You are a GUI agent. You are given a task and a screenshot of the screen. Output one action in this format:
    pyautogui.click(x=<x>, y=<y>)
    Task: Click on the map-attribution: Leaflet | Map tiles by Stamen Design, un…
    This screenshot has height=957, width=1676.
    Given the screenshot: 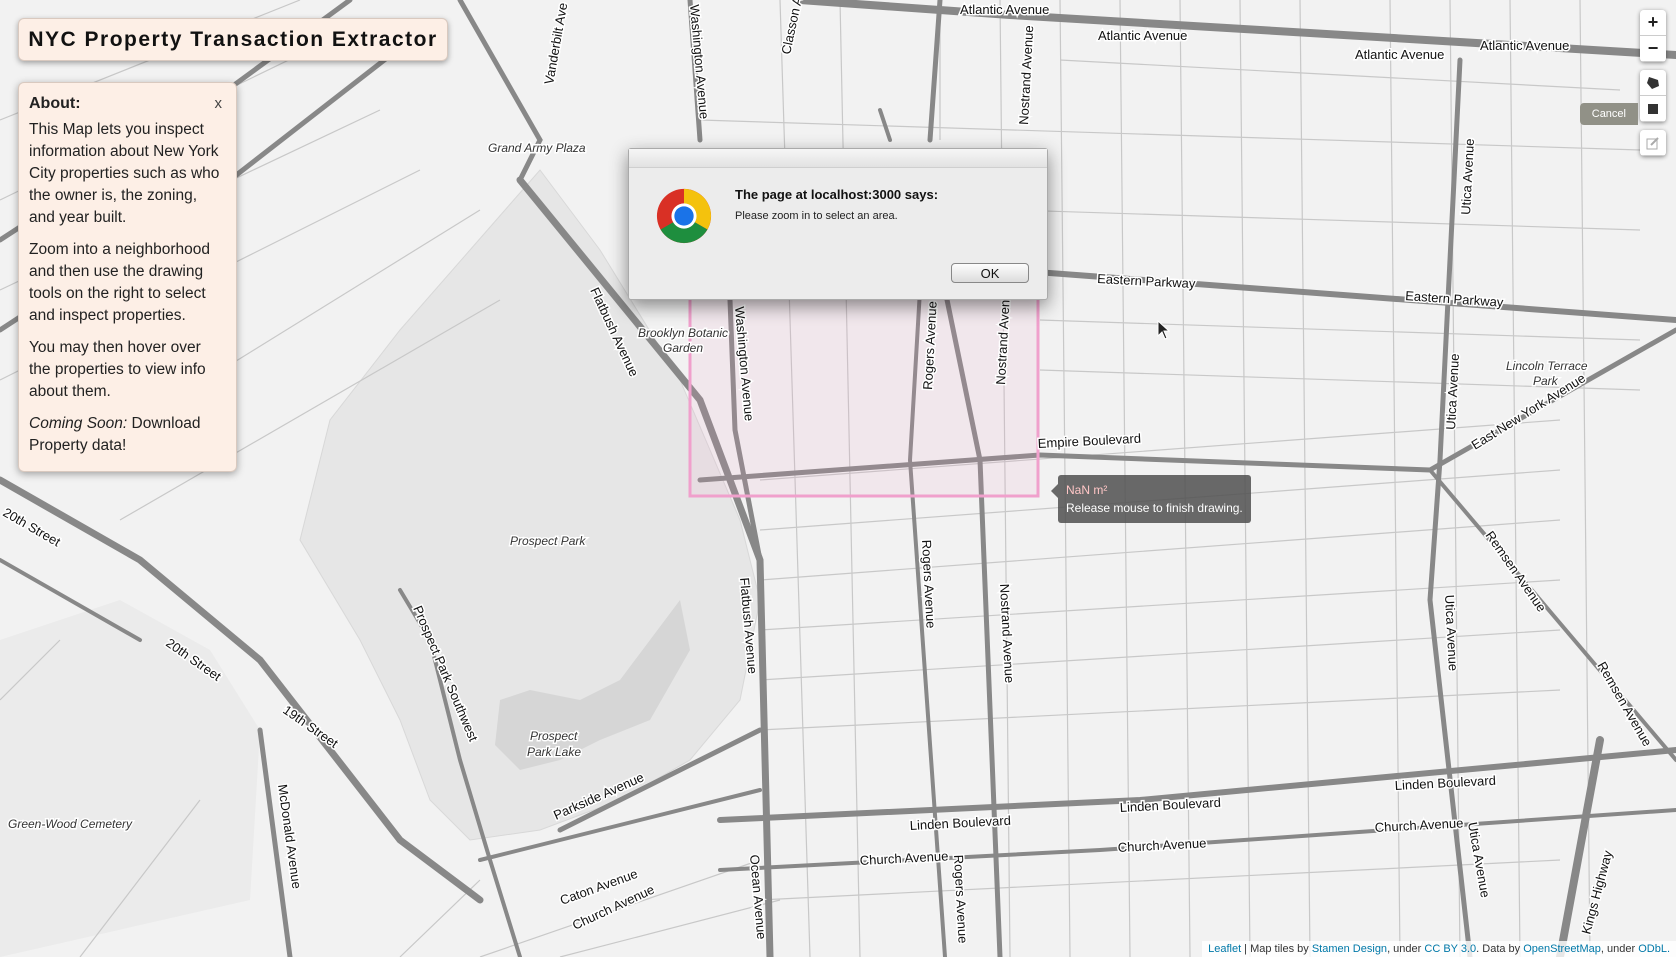 What is the action you would take?
    pyautogui.click(x=1439, y=949)
    